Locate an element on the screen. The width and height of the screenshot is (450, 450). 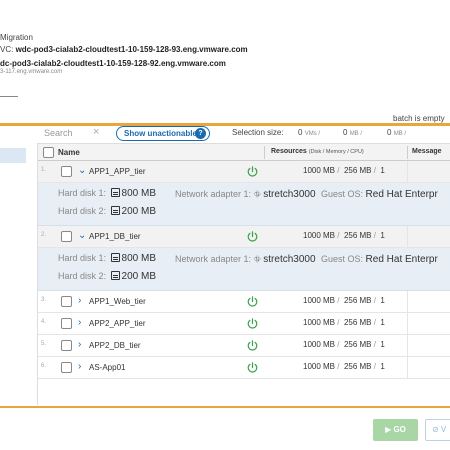
table-row: 6. › AS-App01 1000 MB / 256 MB / 1 is located at coordinates (244, 368).